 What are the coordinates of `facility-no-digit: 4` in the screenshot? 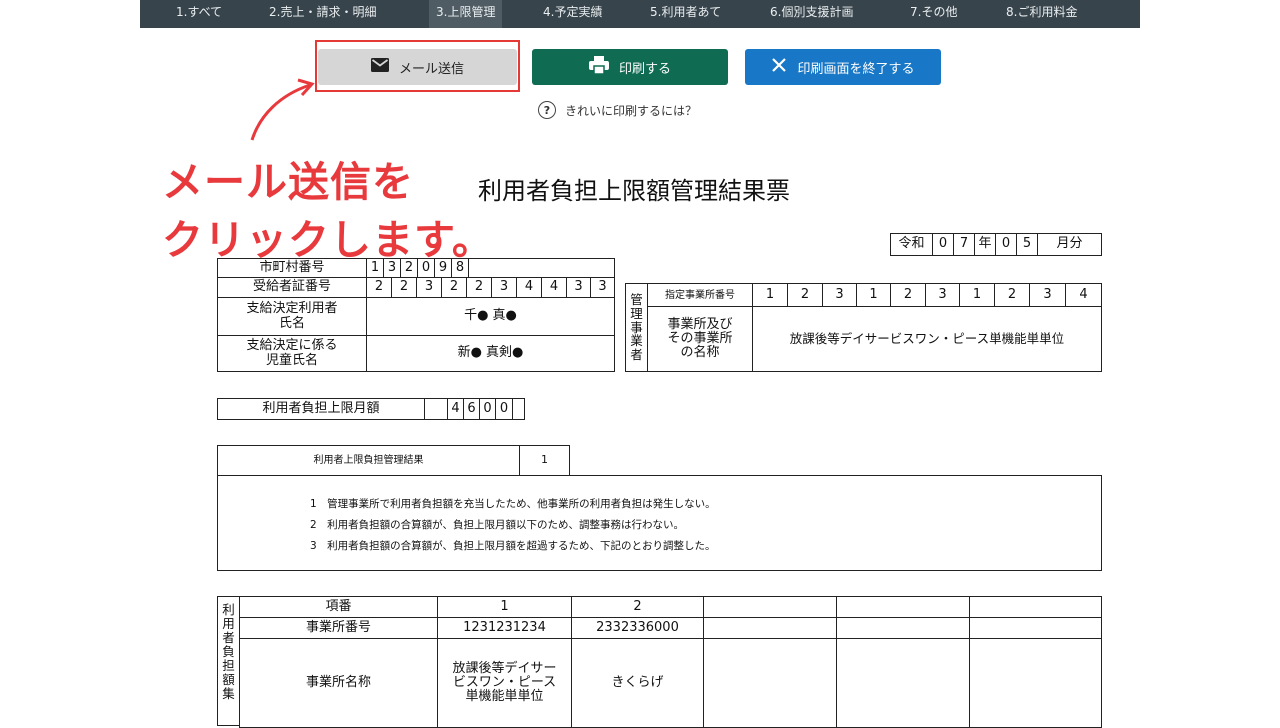 It's located at (1083, 295).